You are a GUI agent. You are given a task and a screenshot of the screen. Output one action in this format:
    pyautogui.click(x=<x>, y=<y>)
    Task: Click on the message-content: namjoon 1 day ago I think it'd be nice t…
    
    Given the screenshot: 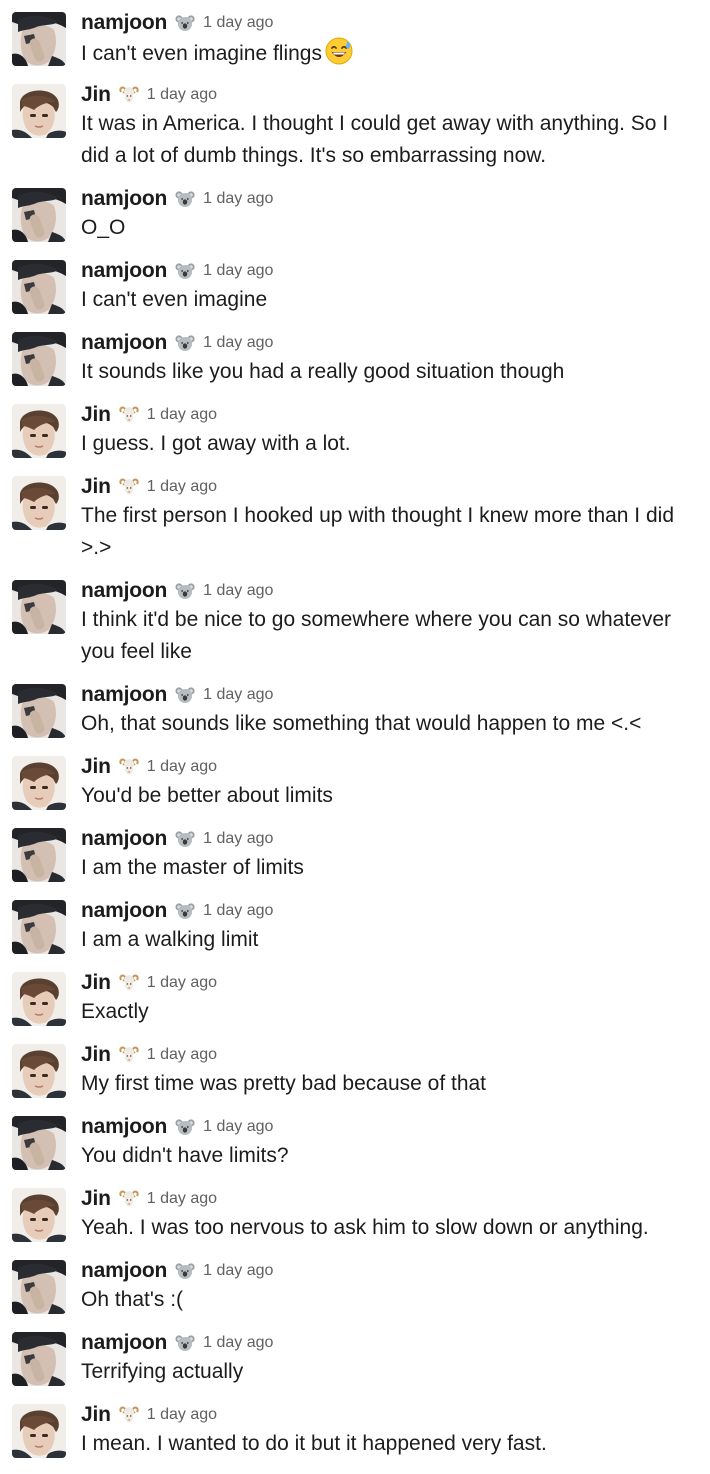 What is the action you would take?
    pyautogui.click(x=390, y=623)
    